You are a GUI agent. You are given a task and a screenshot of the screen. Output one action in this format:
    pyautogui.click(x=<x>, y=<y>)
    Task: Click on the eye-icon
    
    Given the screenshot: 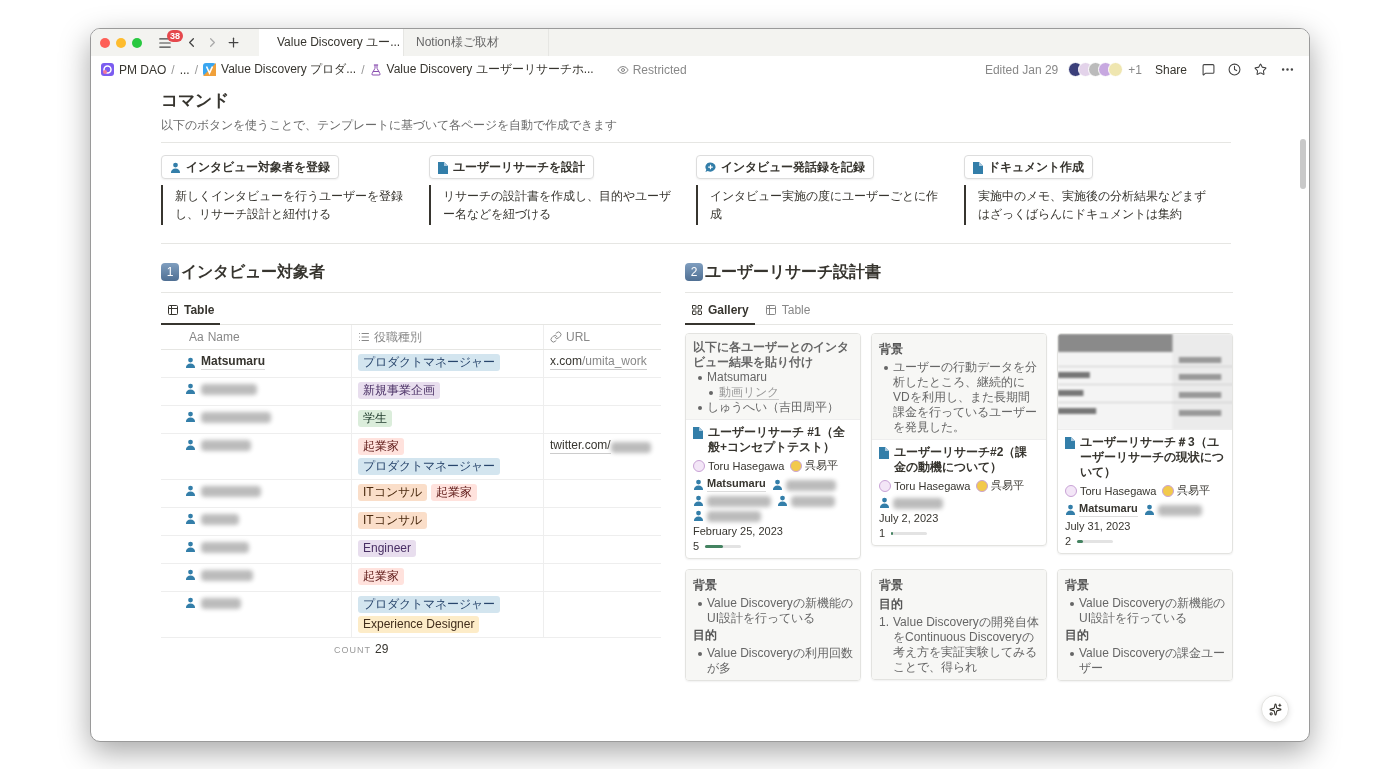 What is the action you would take?
    pyautogui.click(x=622, y=69)
    